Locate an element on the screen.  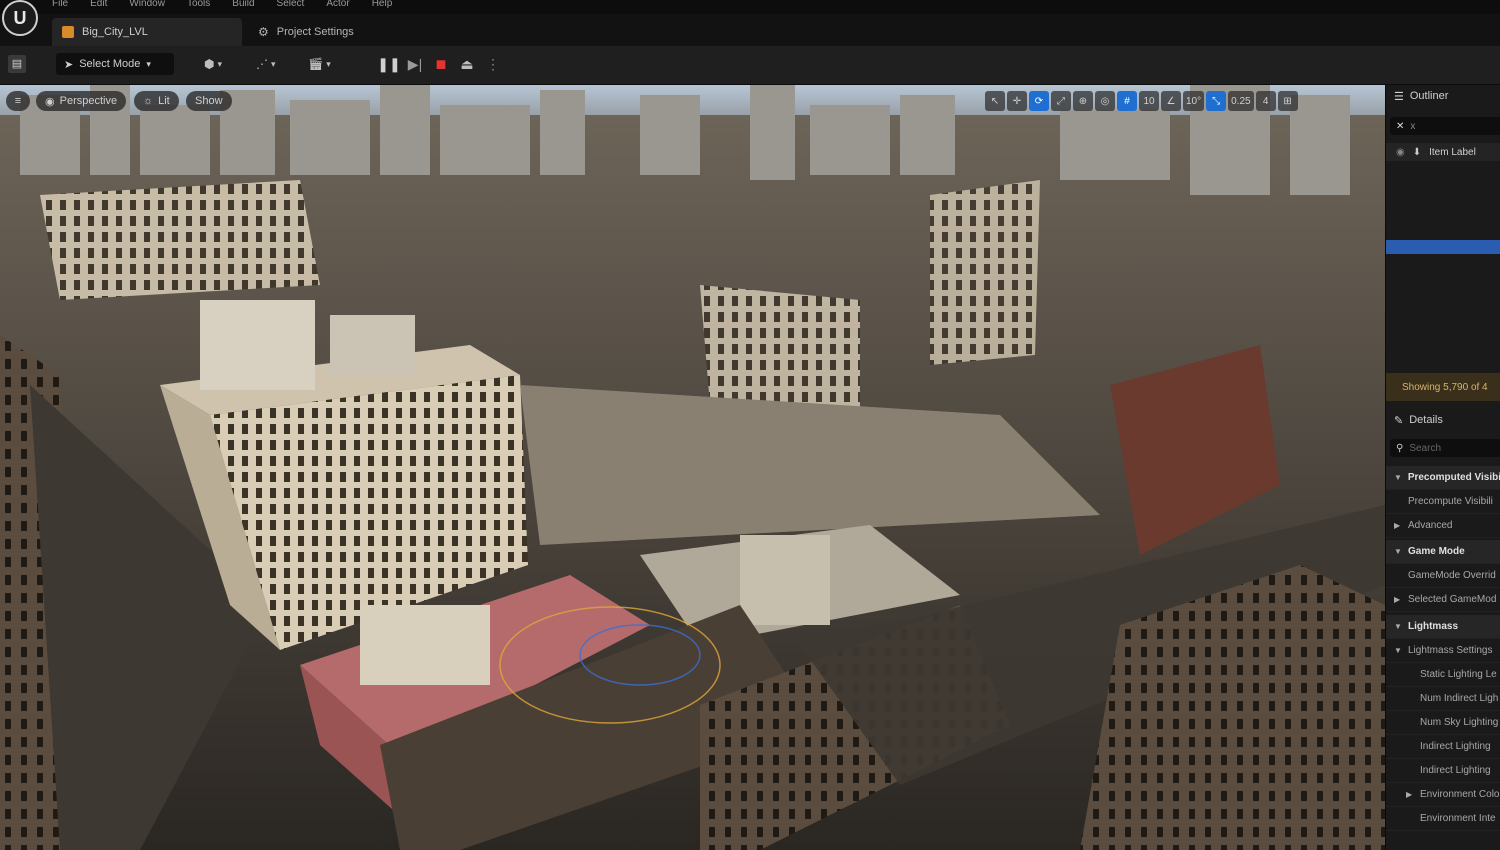
eject-button: ⏏ is located at coordinates (467, 64).